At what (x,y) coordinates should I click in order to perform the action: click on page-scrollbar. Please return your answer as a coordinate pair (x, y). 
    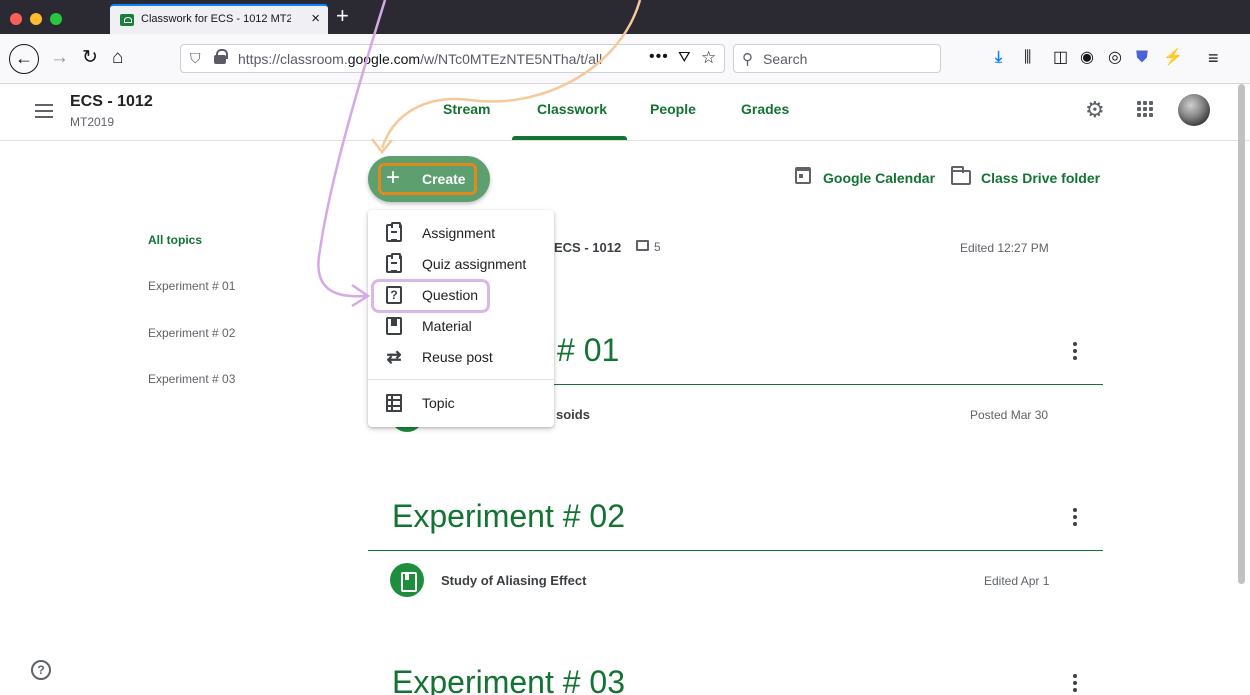
    Looking at the image, I should click on (1241, 344).